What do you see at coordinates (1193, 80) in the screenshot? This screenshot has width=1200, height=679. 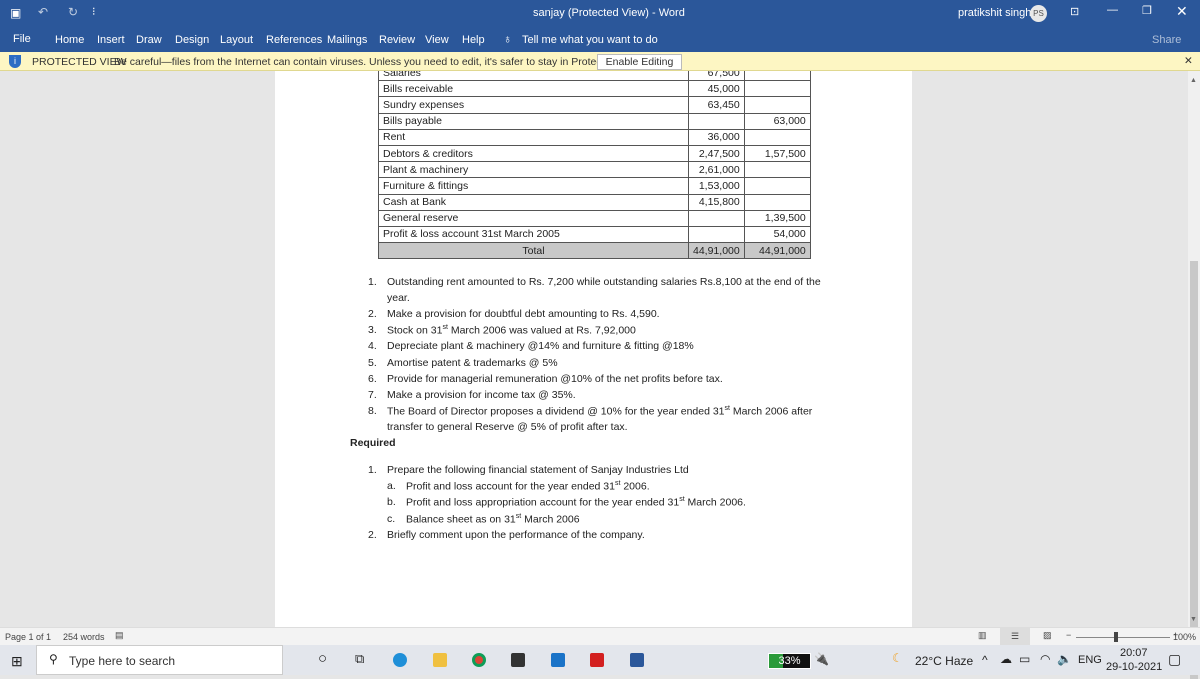 I see `scroll-up-icon: ▲` at bounding box center [1193, 80].